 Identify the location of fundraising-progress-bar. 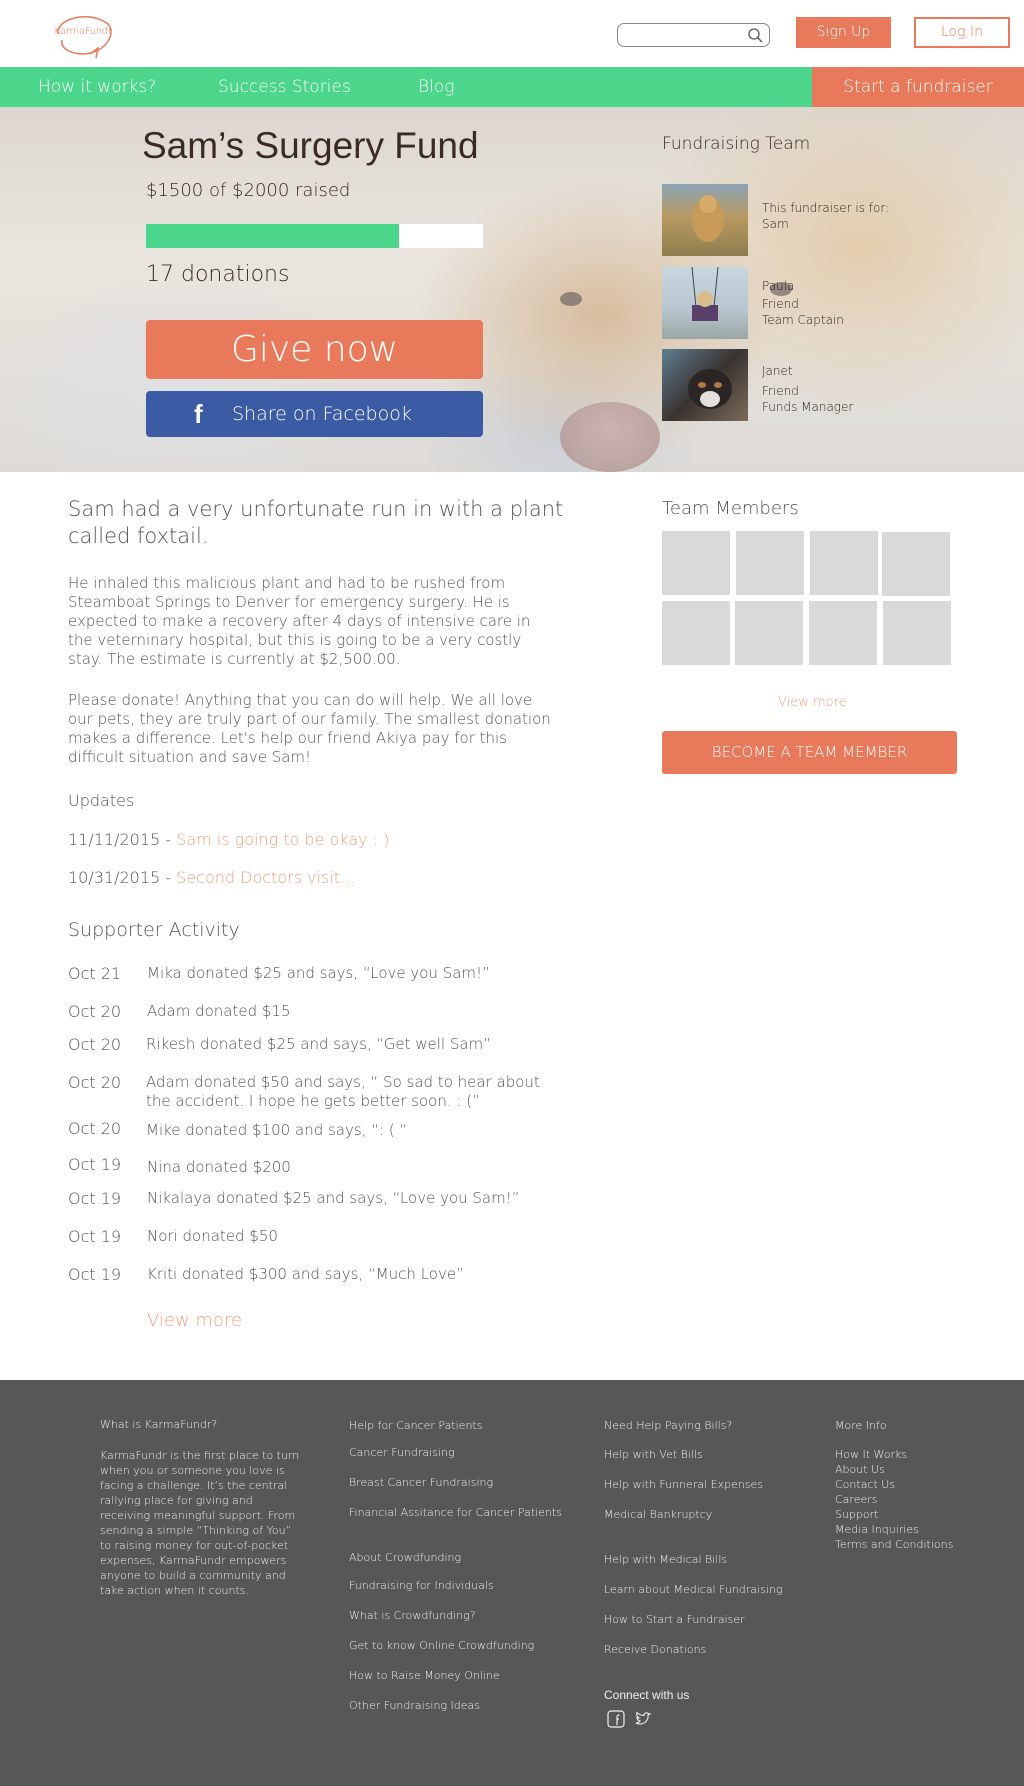
(314, 236).